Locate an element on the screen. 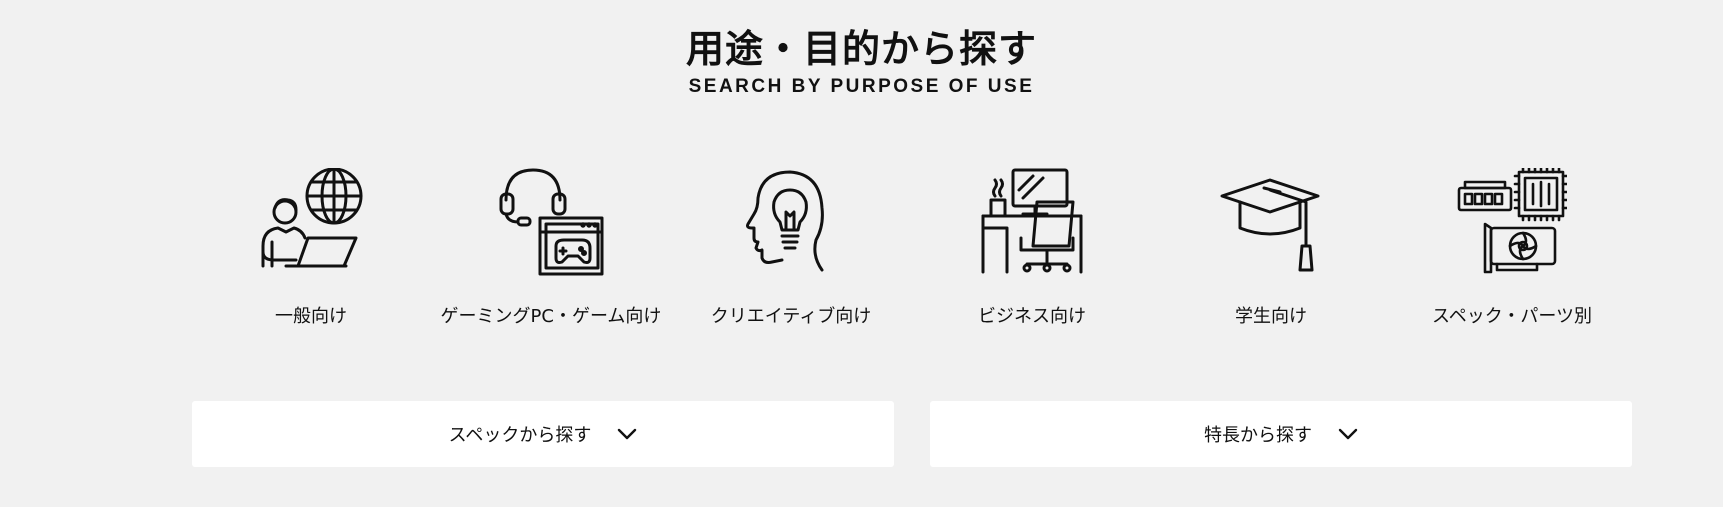 The width and height of the screenshot is (1723, 507). category-gaming: ゲーミングPC・ゲーム向け is located at coordinates (551, 248).